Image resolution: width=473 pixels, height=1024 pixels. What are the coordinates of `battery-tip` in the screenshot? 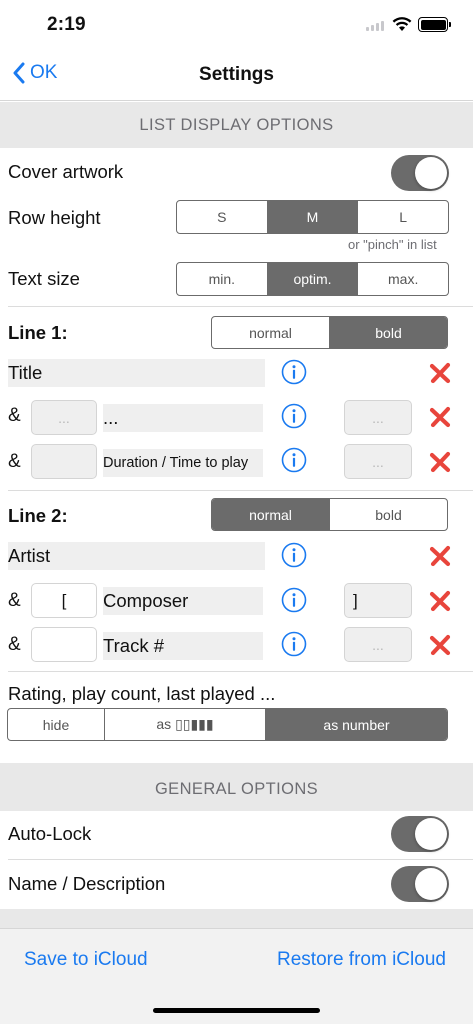 It's located at (450, 24).